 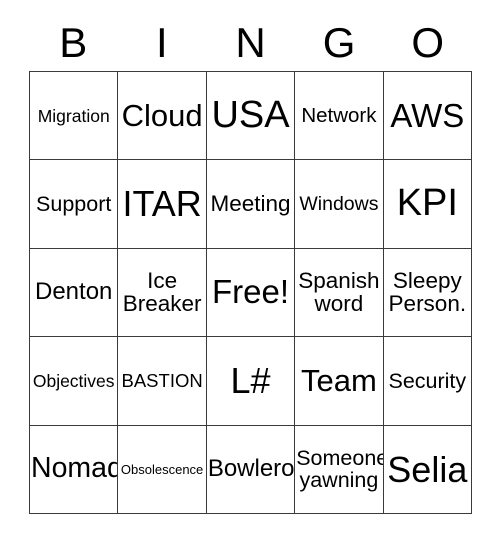 I want to click on bingo-cell-label: Security, so click(x=427, y=380).